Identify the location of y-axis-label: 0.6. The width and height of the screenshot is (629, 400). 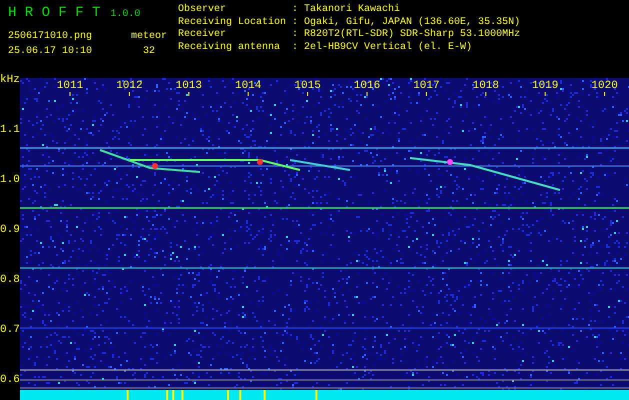
(10, 380).